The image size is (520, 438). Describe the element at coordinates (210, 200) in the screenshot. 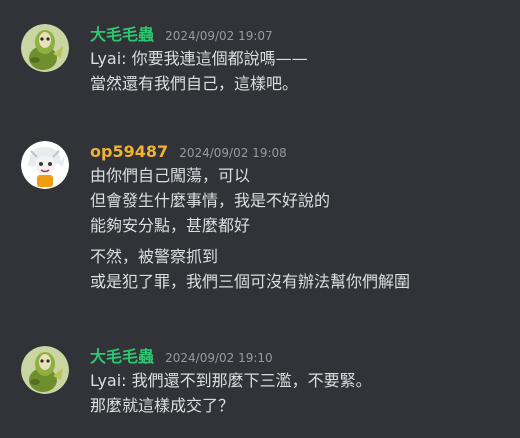

I see `message-text-line: 但會發生什麼事情，我是不好說的` at that location.